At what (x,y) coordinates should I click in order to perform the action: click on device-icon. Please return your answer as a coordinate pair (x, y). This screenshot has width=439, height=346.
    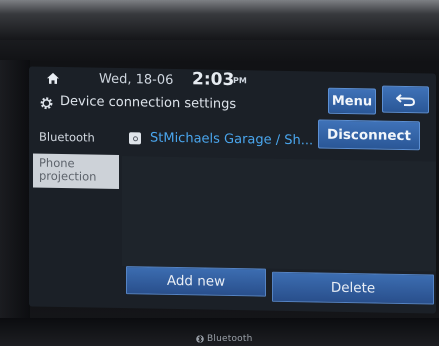
    Looking at the image, I should click on (135, 138).